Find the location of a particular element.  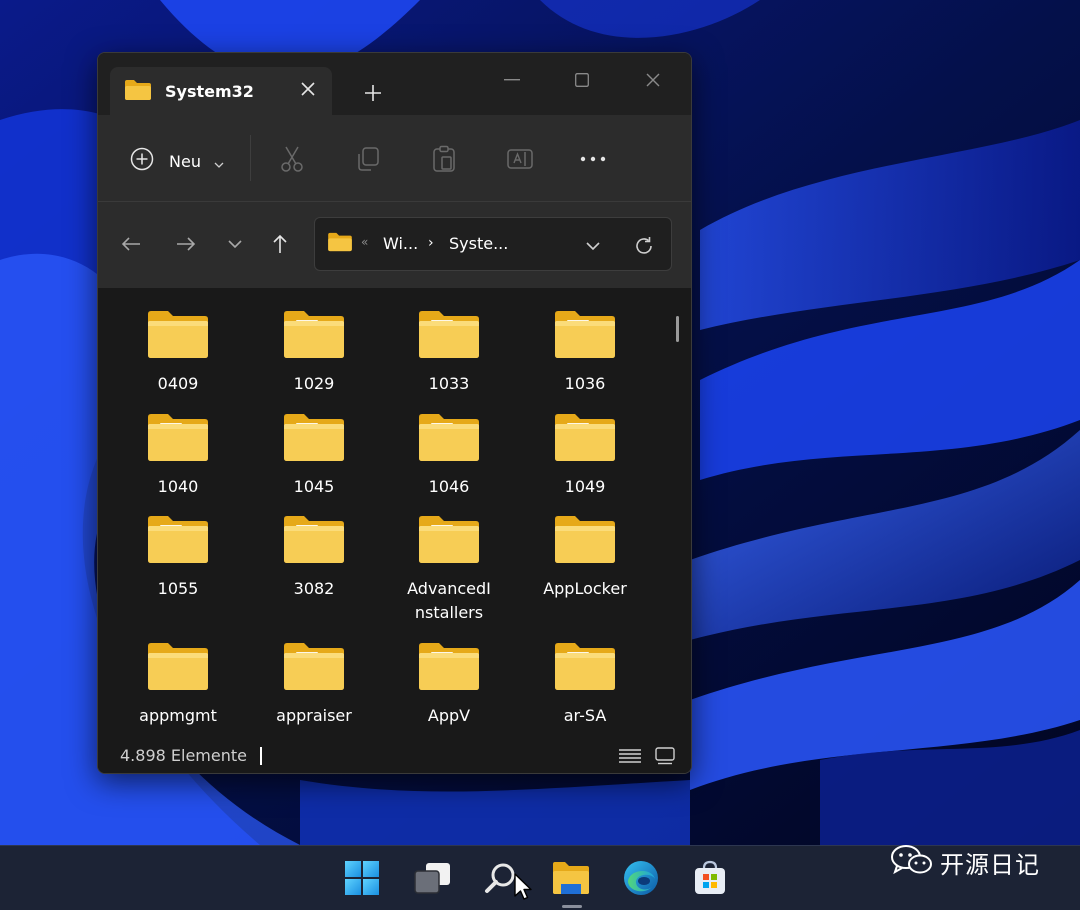

folder-name: 1036 is located at coordinates (585, 383).